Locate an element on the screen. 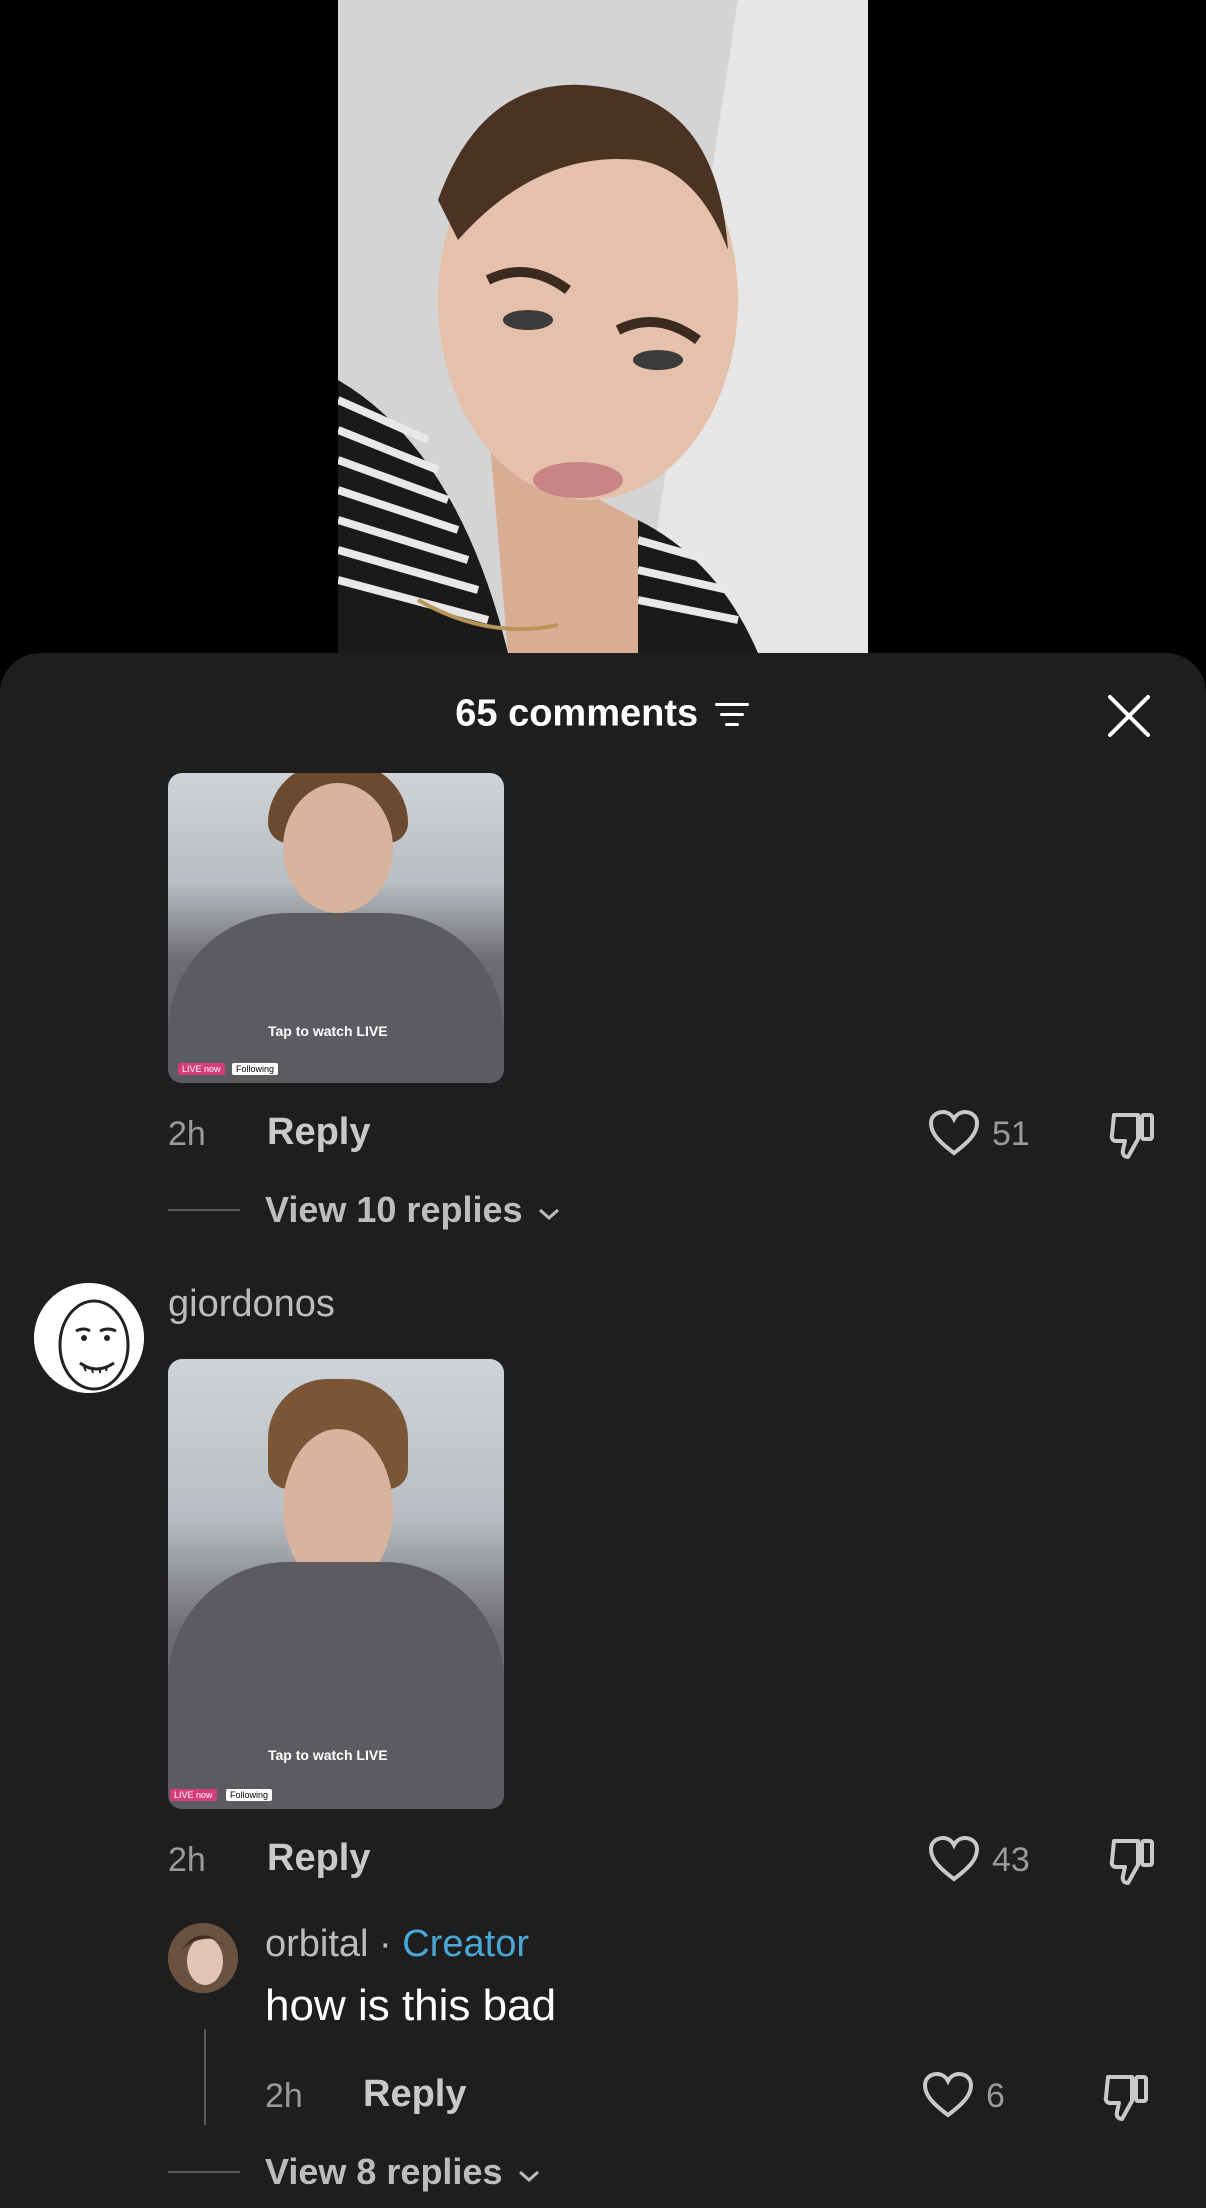 Image resolution: width=1206 pixels, height=2208 pixels. comment-username: giordonos is located at coordinates (251, 1304).